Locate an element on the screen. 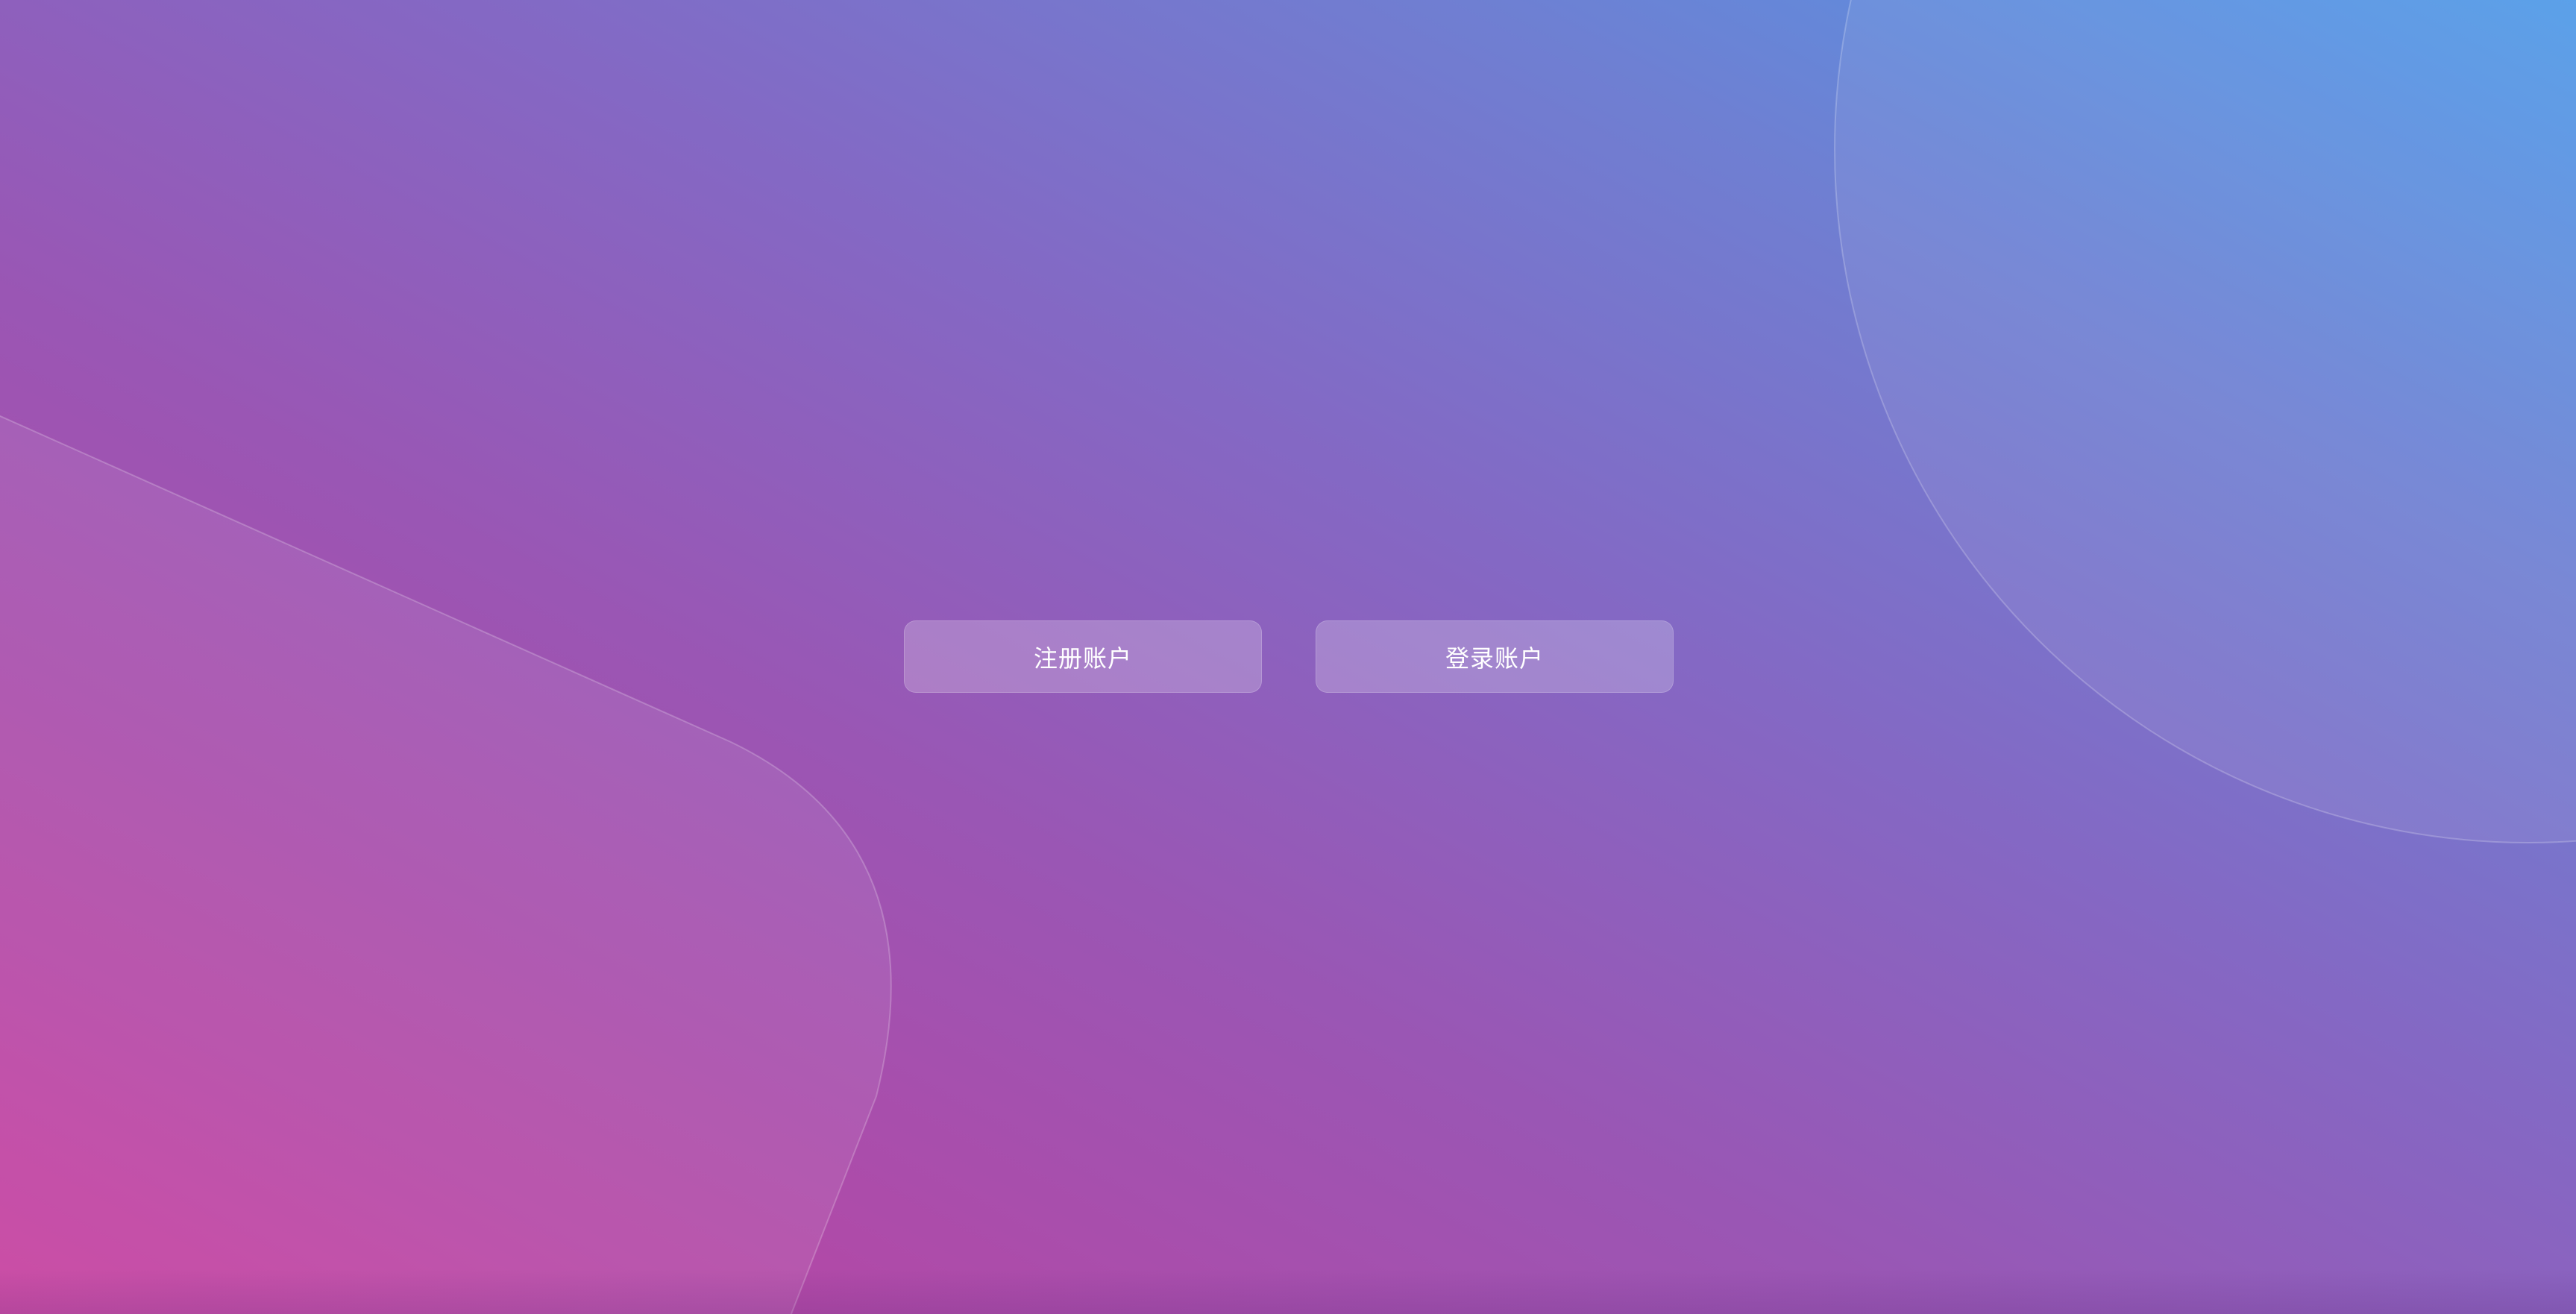 This screenshot has height=1314, width=2576. register-account-button: 注册账户 is located at coordinates (1083, 656).